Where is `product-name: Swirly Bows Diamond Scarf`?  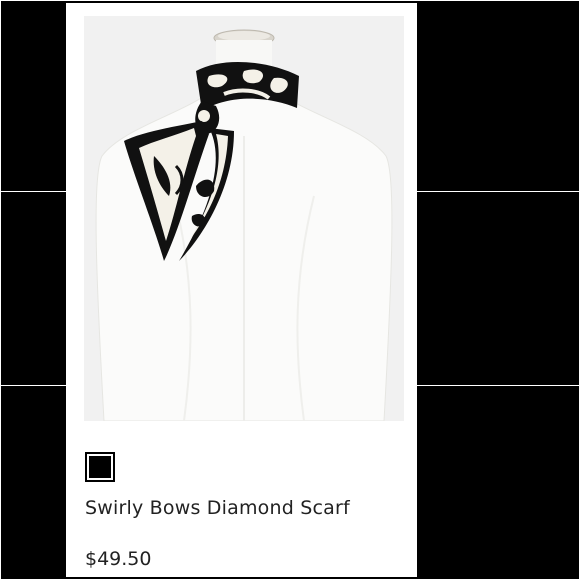 product-name: Swirly Bows Diamond Scarf is located at coordinates (217, 508).